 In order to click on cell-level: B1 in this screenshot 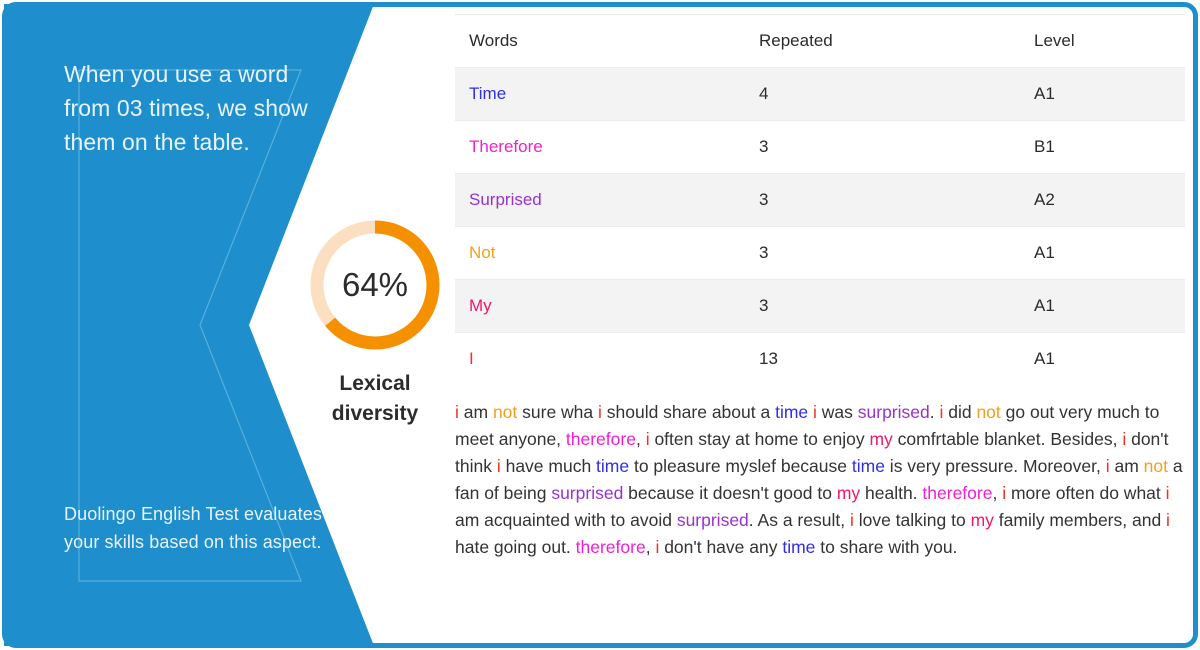, I will do `click(1102, 147)`.